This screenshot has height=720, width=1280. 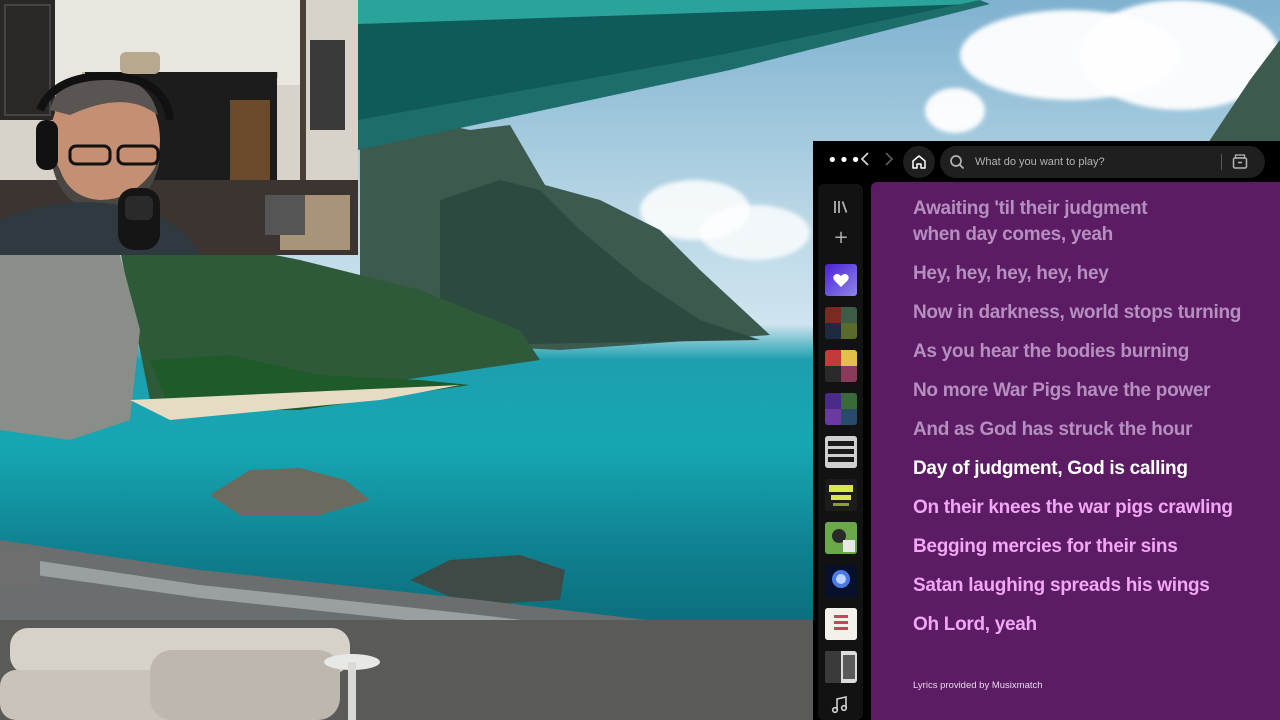 I want to click on lyric-line: Begging mercies for their sins, so click(x=1096, y=547).